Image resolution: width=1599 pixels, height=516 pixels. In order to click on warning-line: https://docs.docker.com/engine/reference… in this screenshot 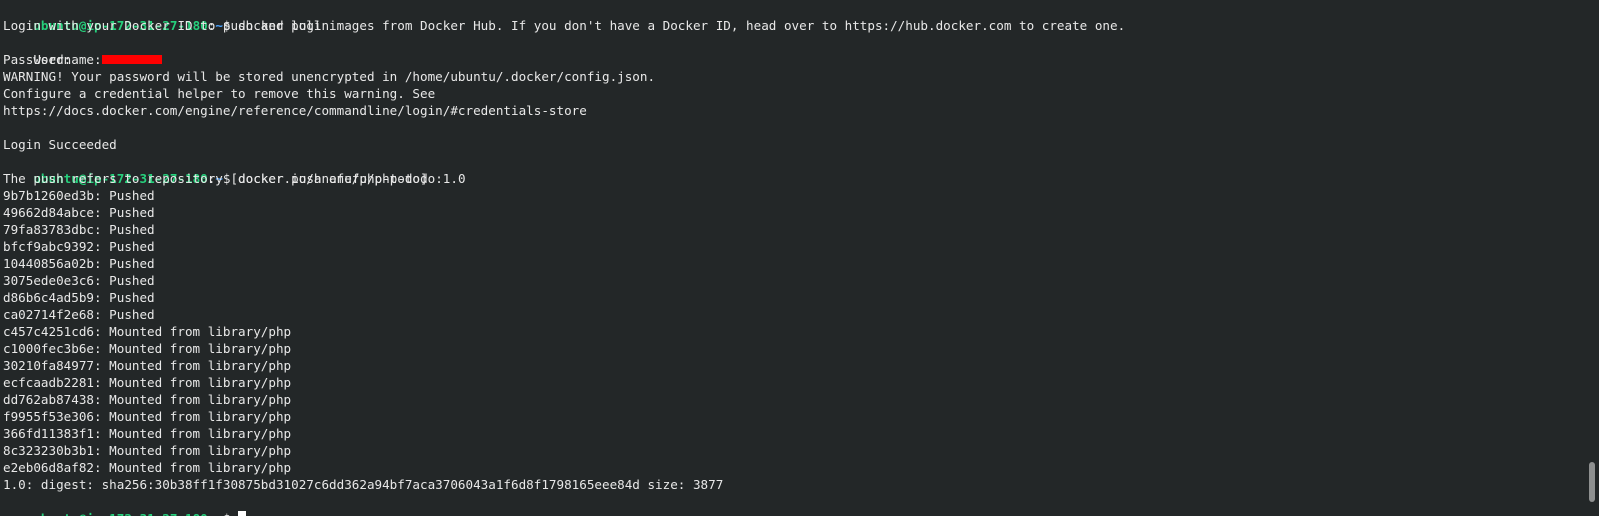, I will do `click(295, 110)`.